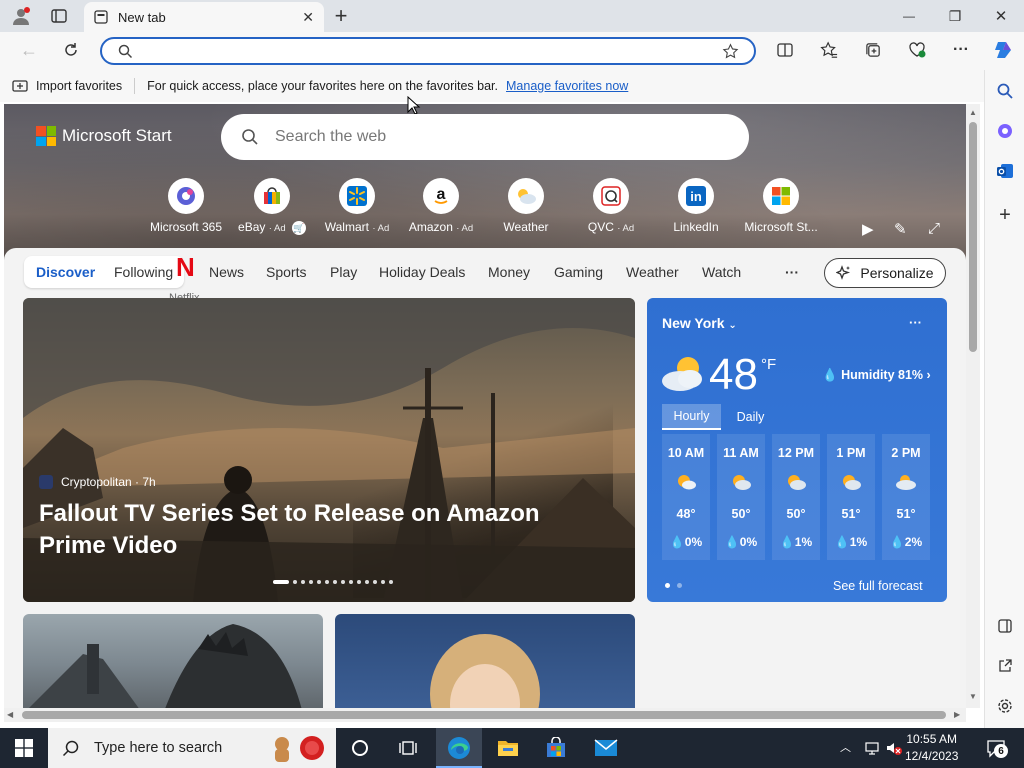 Image resolution: width=1024 pixels, height=768 pixels. Describe the element at coordinates (851, 497) in the screenshot. I see `hourly-forecast-item: 1 PM 51° 💧1%` at that location.